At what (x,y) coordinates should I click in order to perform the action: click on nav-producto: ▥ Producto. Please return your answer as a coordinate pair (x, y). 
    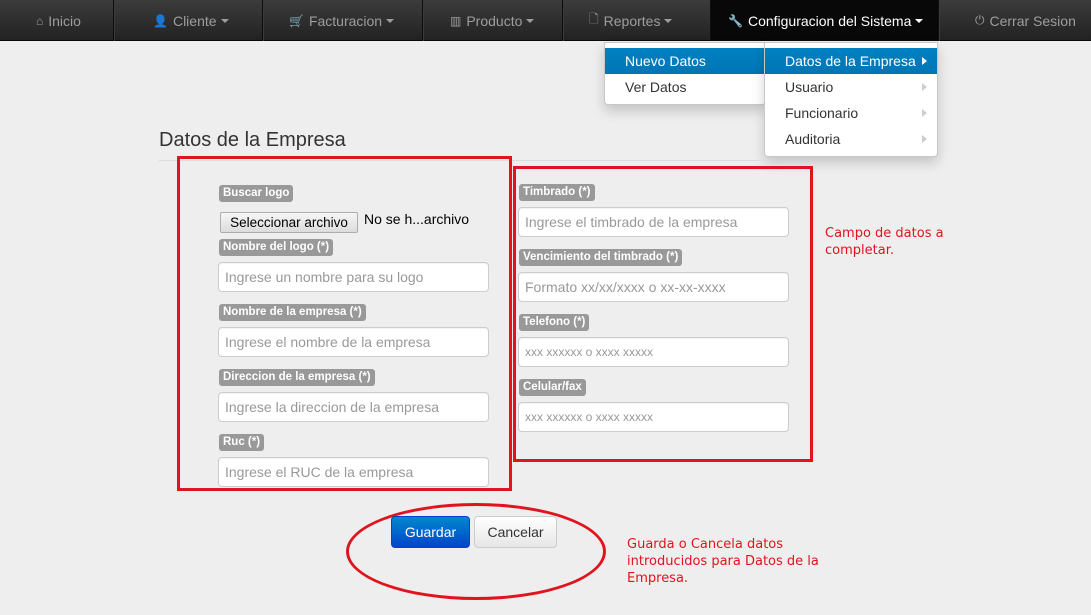
    Looking at the image, I should click on (493, 20).